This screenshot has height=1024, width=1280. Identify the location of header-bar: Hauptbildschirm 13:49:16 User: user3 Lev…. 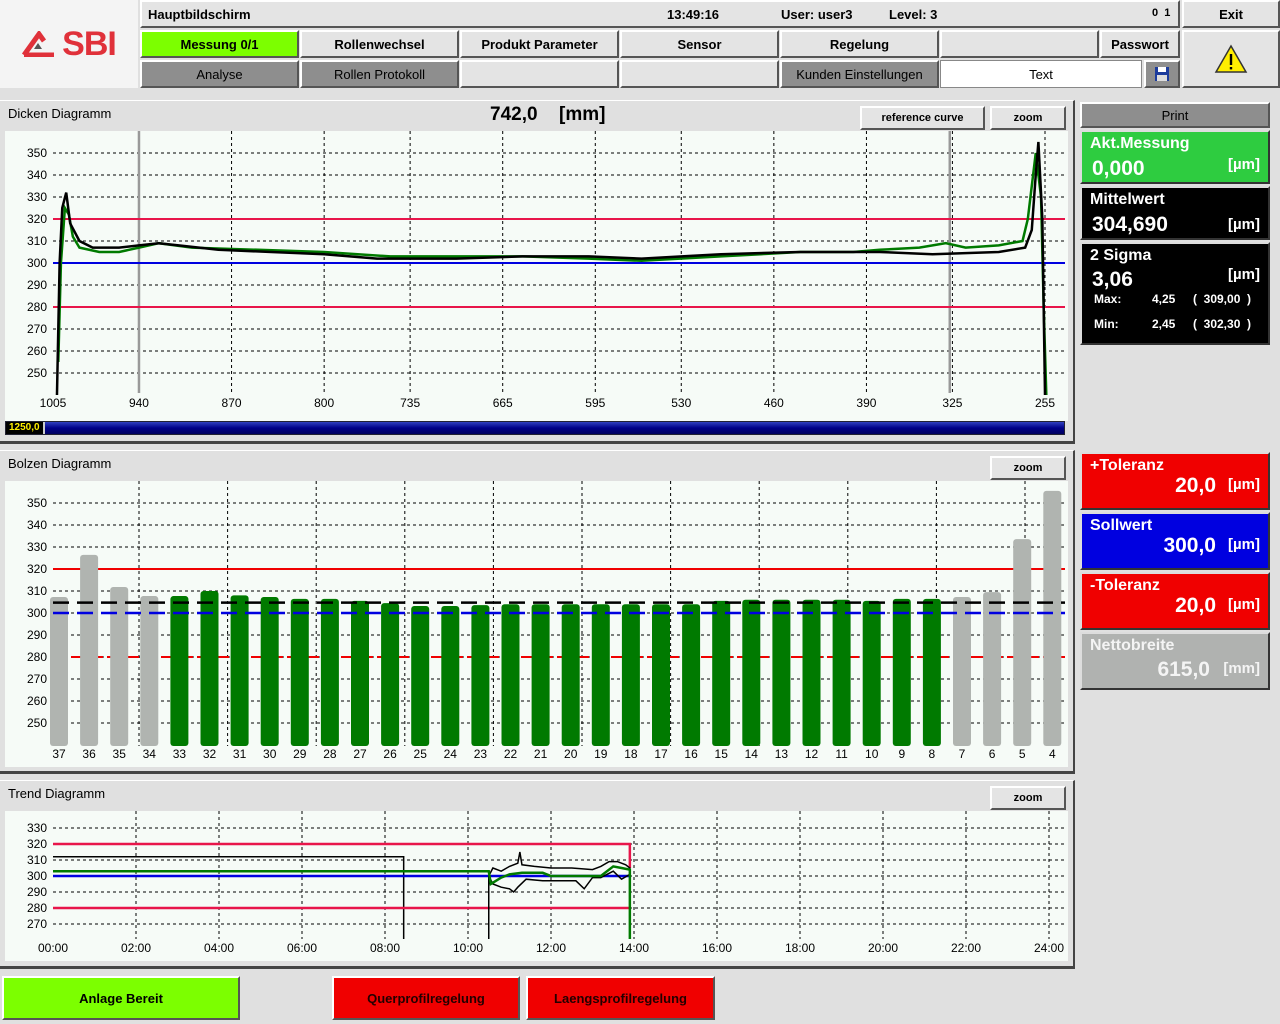
(660, 14).